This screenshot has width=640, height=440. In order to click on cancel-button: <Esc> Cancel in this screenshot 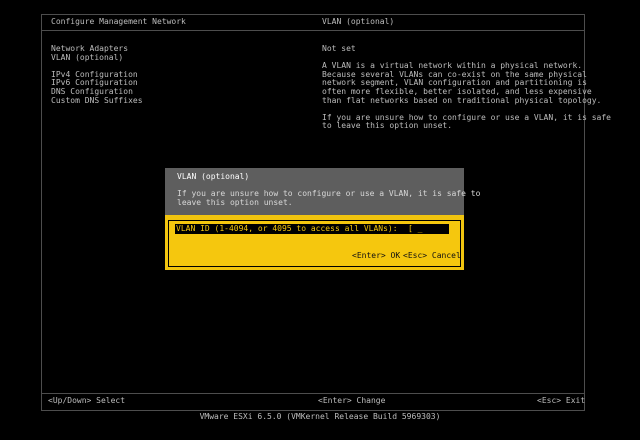, I will do `click(432, 256)`.